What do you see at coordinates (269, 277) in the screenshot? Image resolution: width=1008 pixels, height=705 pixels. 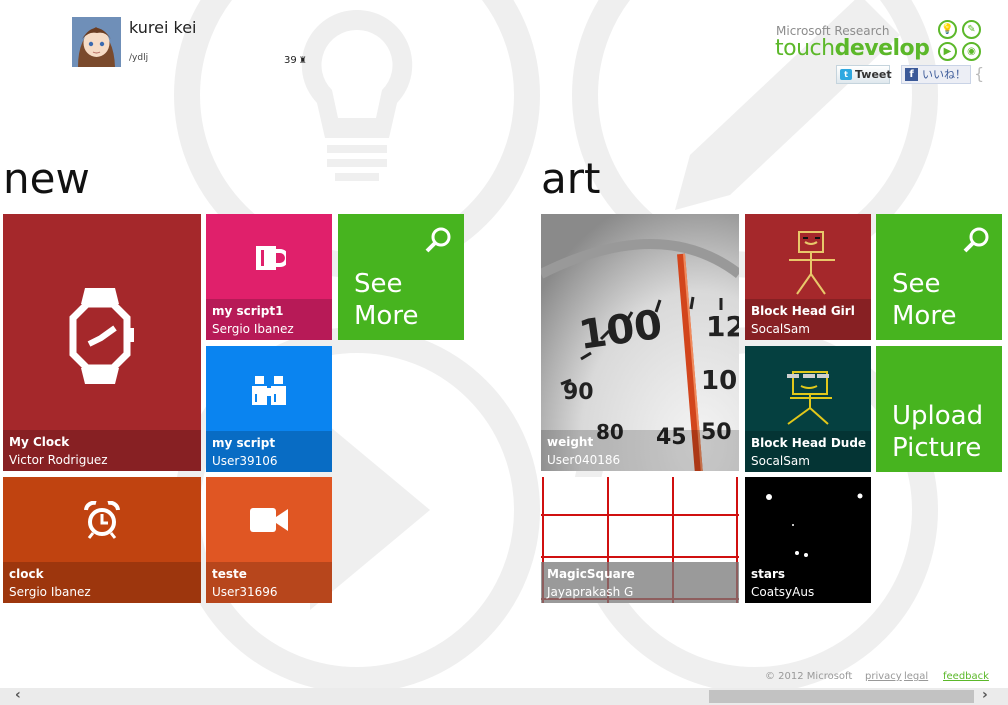 I see `tile-my-script1: my script1 Sergio Ibanez` at bounding box center [269, 277].